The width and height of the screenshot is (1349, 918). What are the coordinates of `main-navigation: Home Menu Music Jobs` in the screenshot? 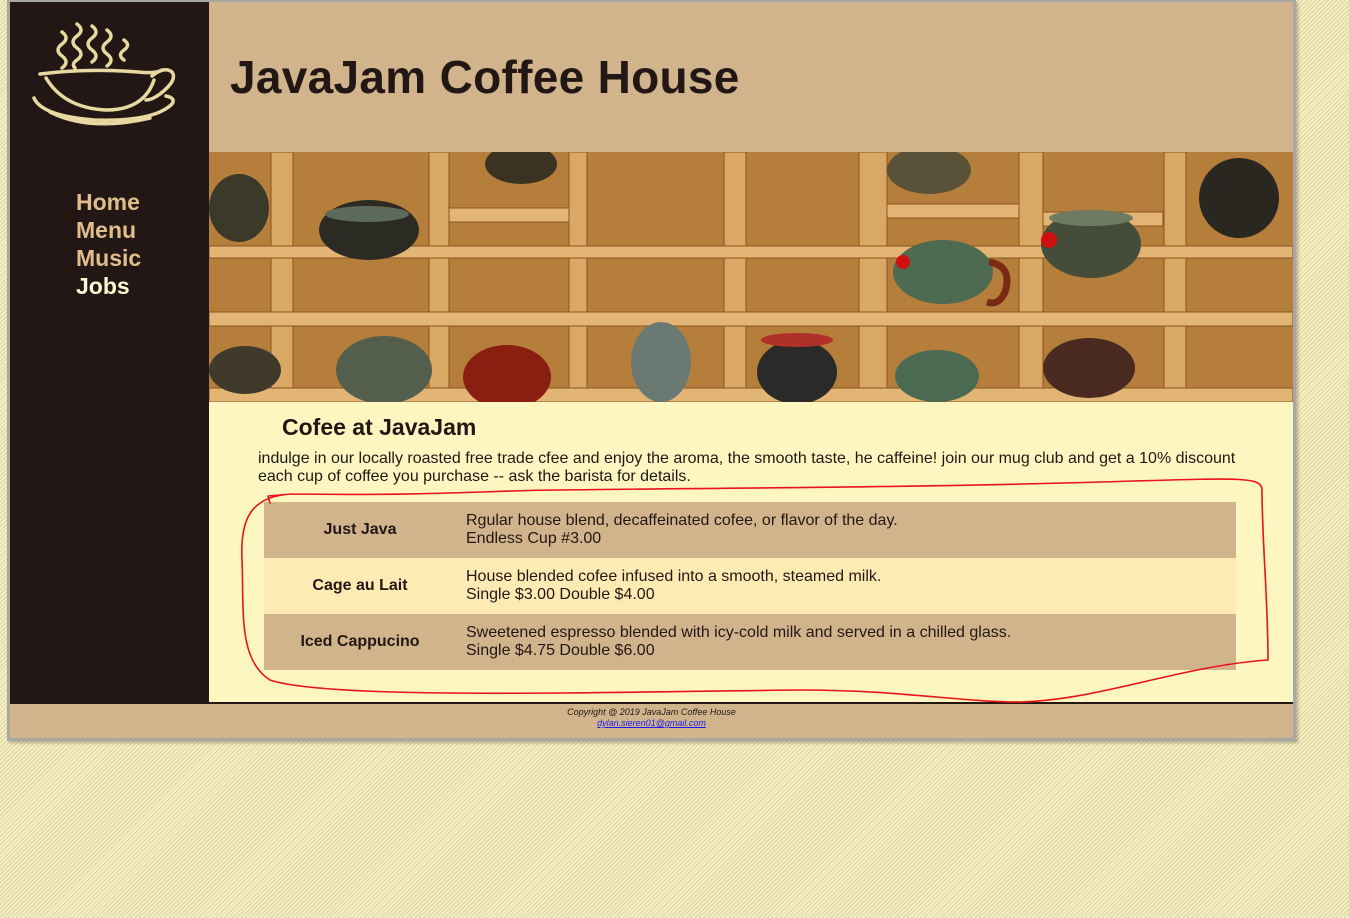 It's located at (108, 244).